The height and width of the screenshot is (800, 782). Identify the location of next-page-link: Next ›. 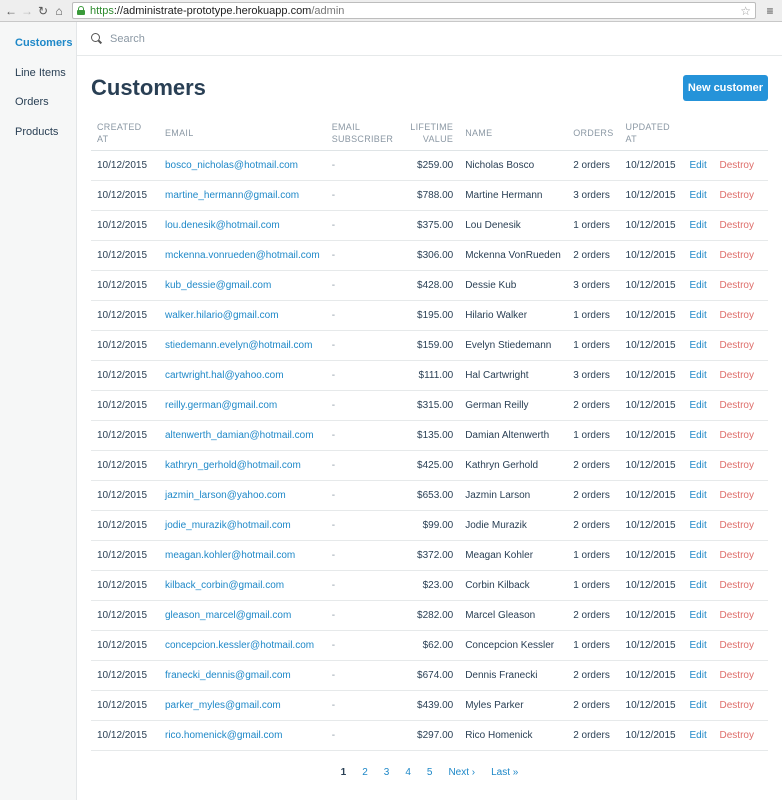
(461, 772).